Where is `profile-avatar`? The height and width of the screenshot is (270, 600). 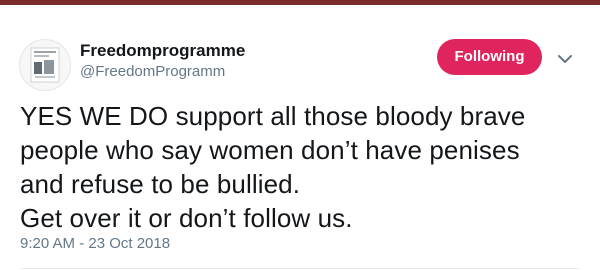
profile-avatar is located at coordinates (45, 65).